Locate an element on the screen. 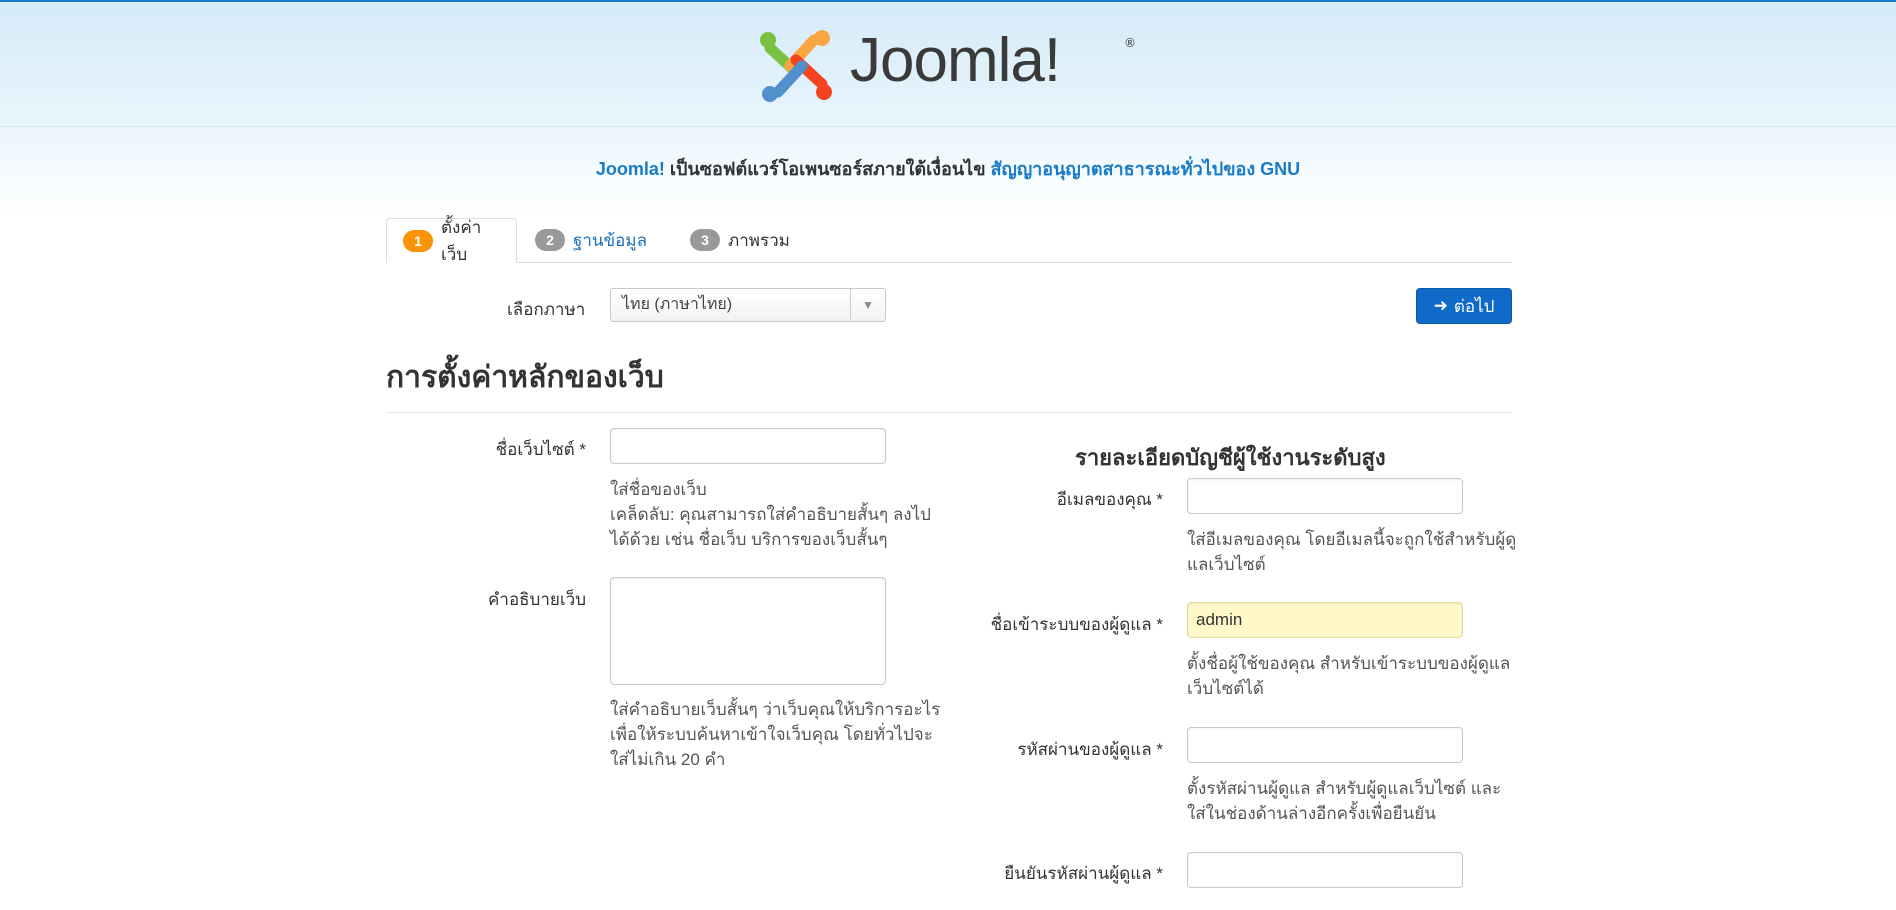 This screenshot has height=910, width=1896. page-title: การตั้งค่าหลักของเว็บ is located at coordinates (525, 377).